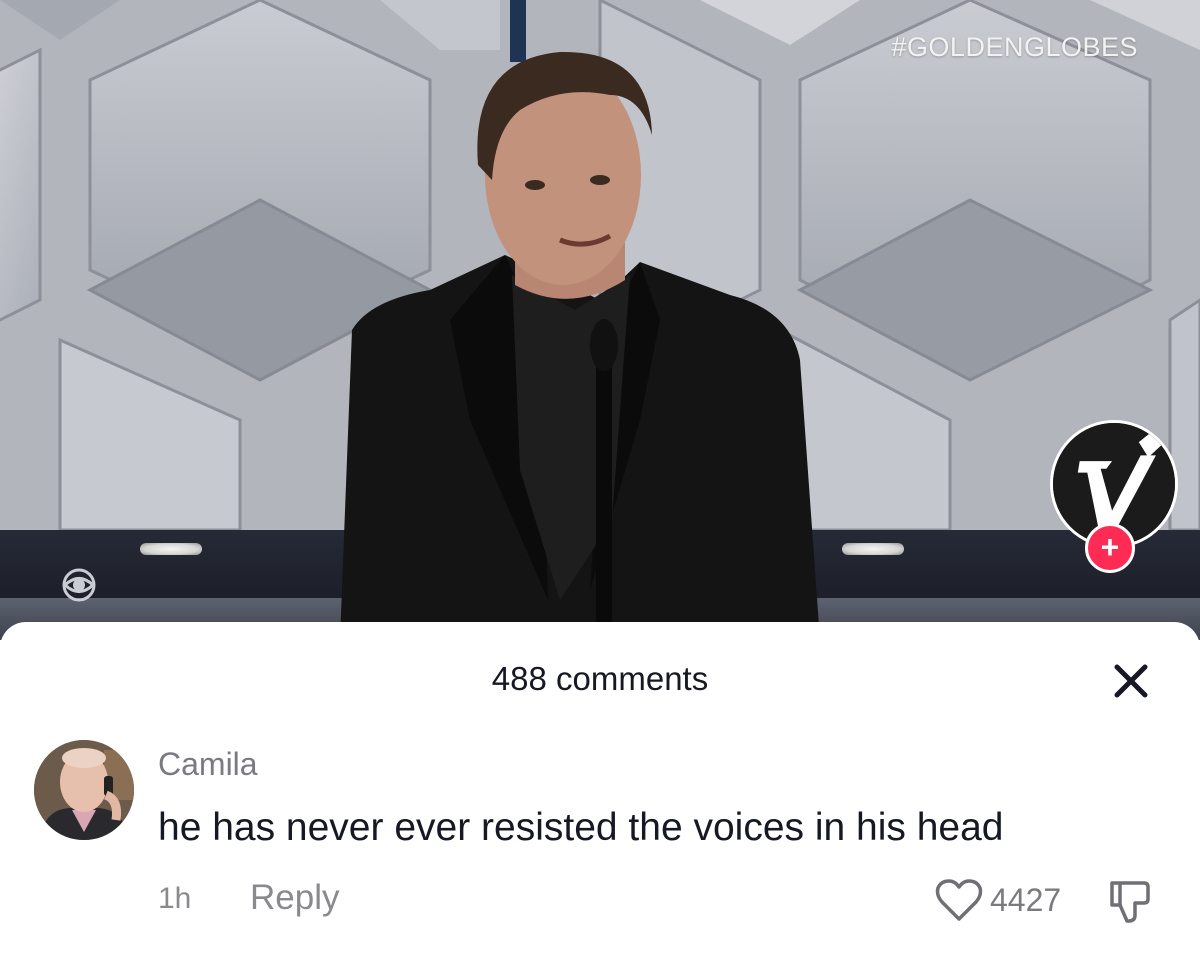 The height and width of the screenshot is (961, 1200). Describe the element at coordinates (208, 764) in the screenshot. I see `comment-username: Camila` at that location.